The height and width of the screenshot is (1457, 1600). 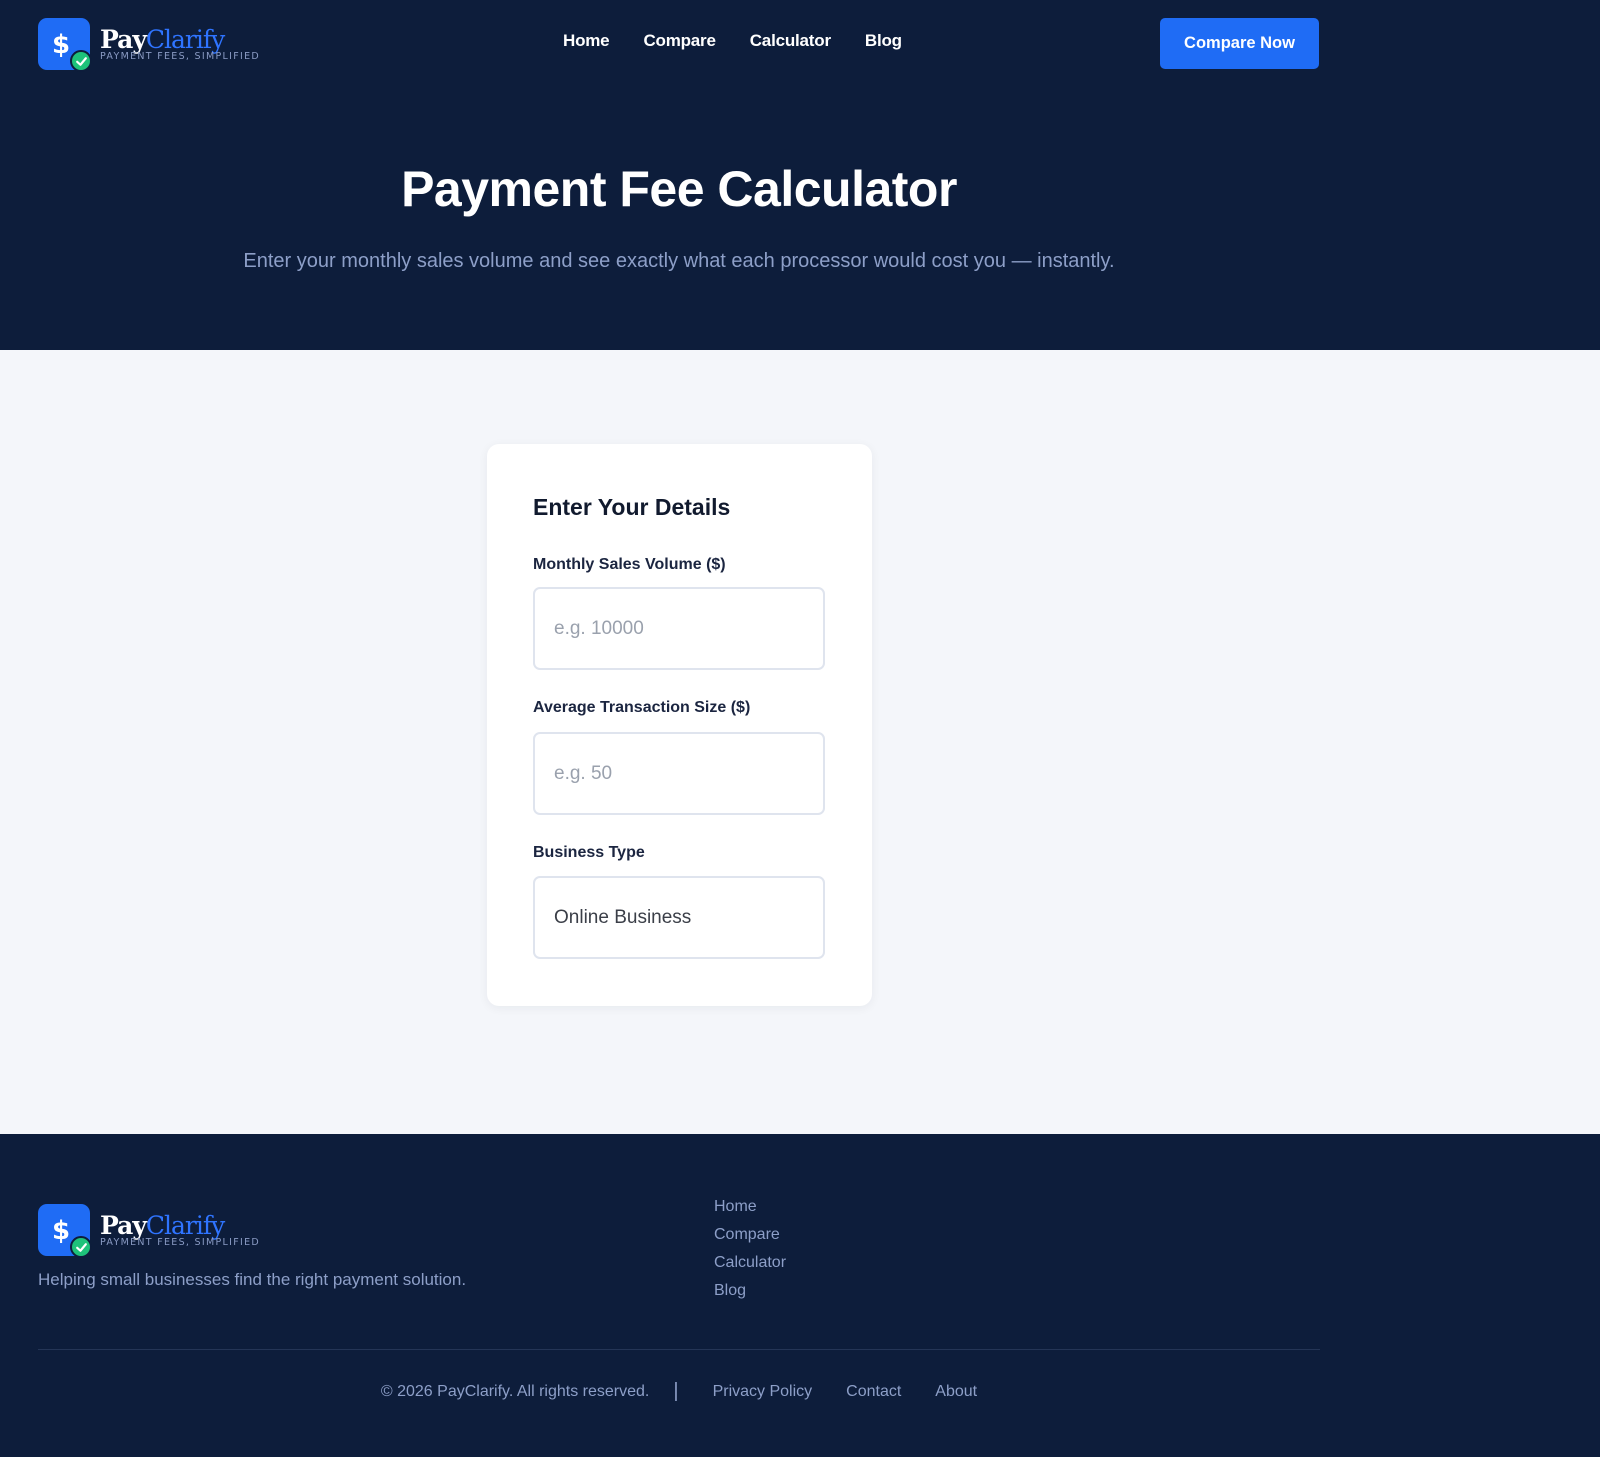 What do you see at coordinates (679, 628) in the screenshot?
I see `monthly-sales-input` at bounding box center [679, 628].